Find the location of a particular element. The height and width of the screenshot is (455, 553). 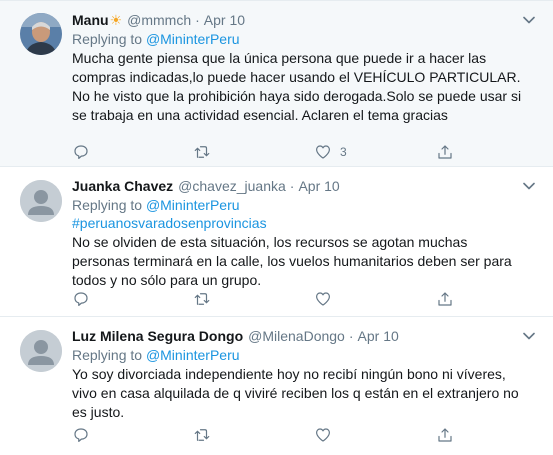

hashtag-link: #peruanosvaradosenprovincias is located at coordinates (298, 223).